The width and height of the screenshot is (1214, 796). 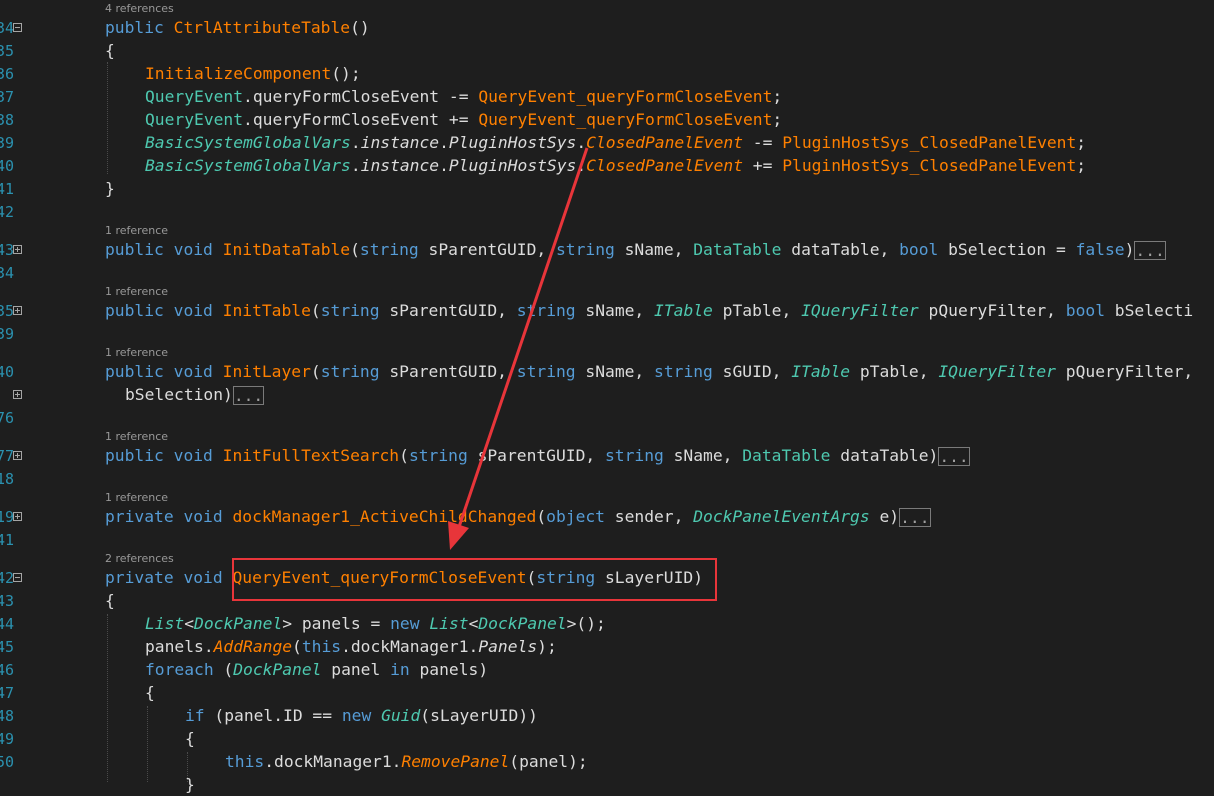 What do you see at coordinates (518, 348) in the screenshot?
I see `annotation-arrow` at bounding box center [518, 348].